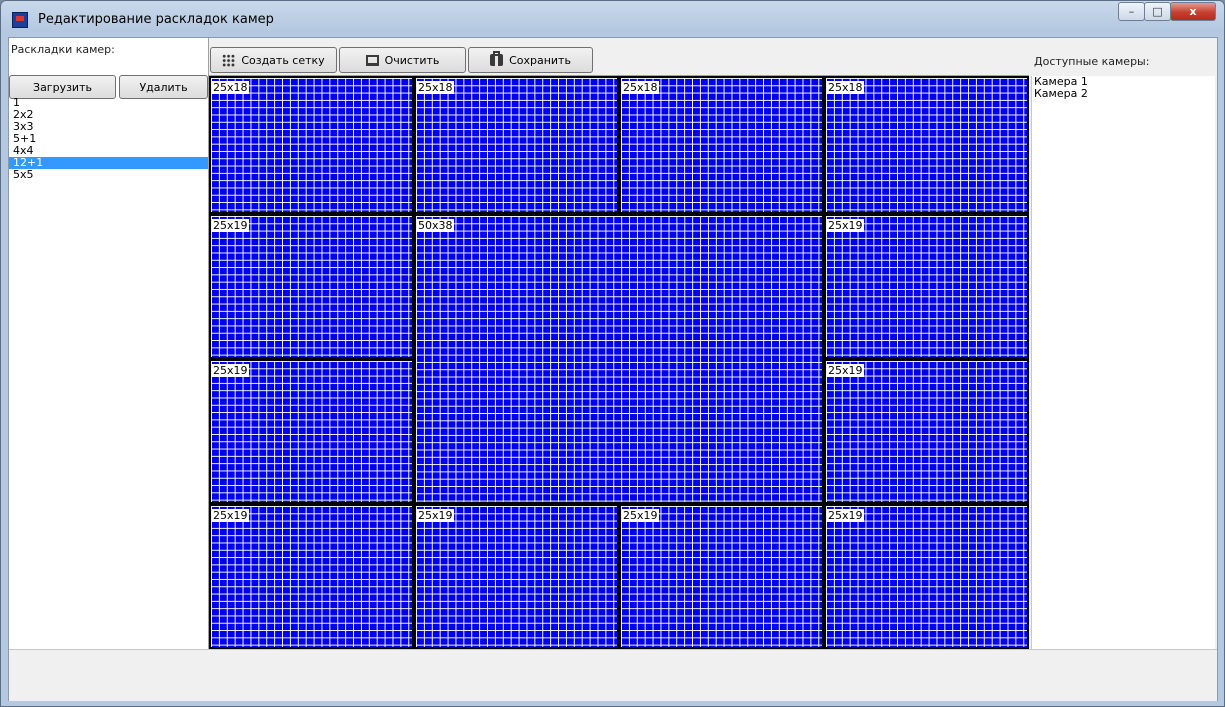  I want to click on maximize-button: □, so click(1157, 11).